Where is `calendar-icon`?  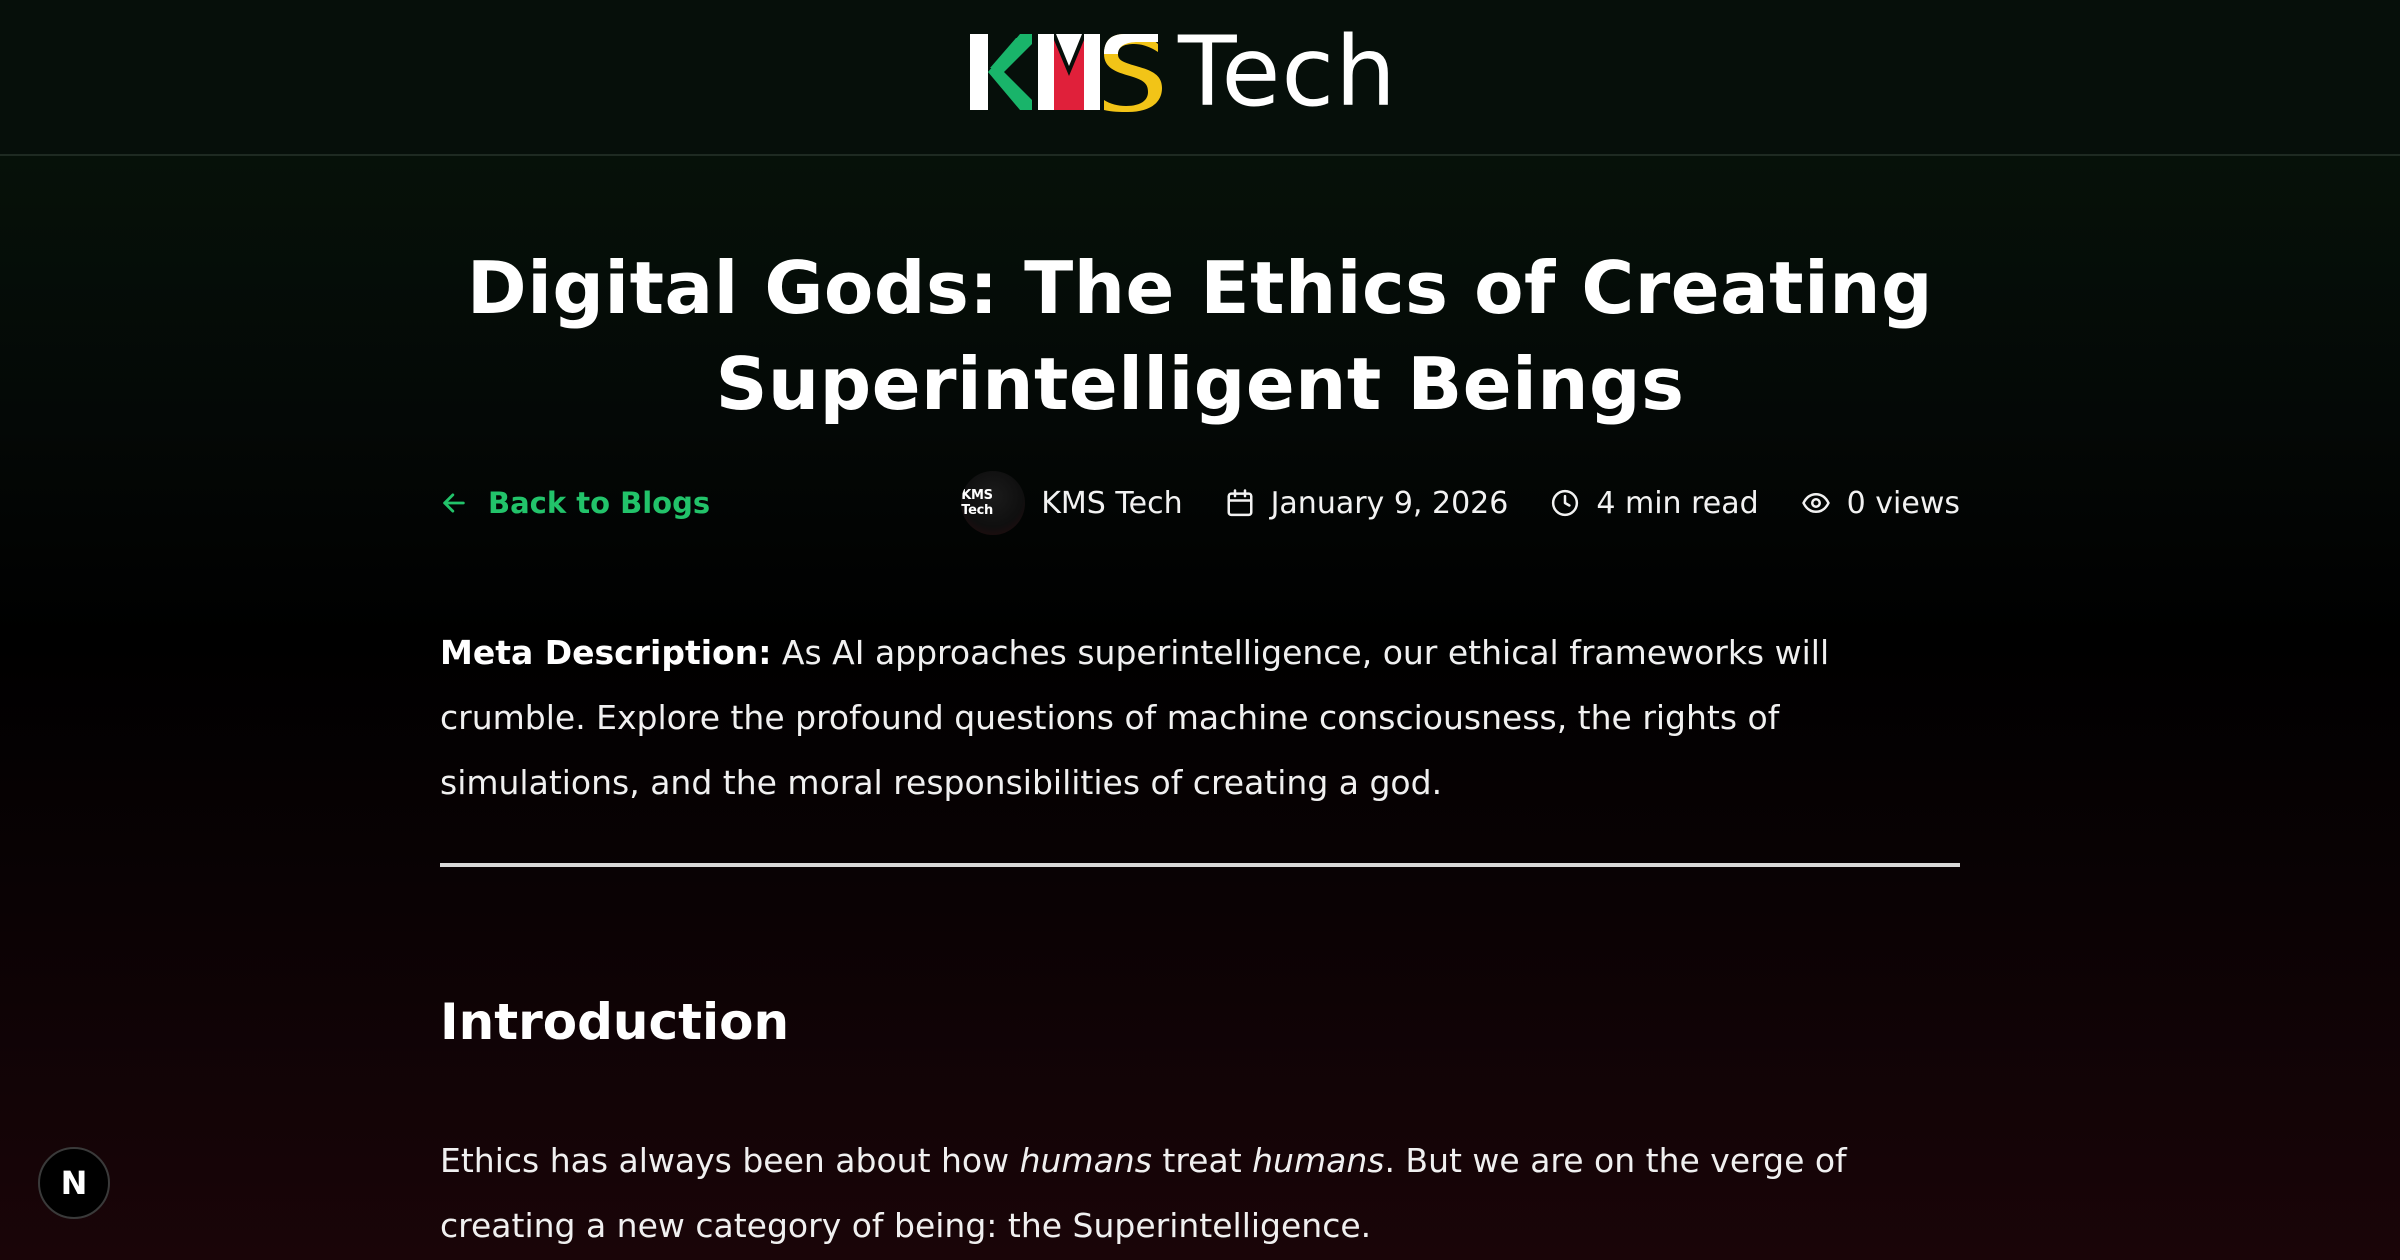
calendar-icon is located at coordinates (1240, 503).